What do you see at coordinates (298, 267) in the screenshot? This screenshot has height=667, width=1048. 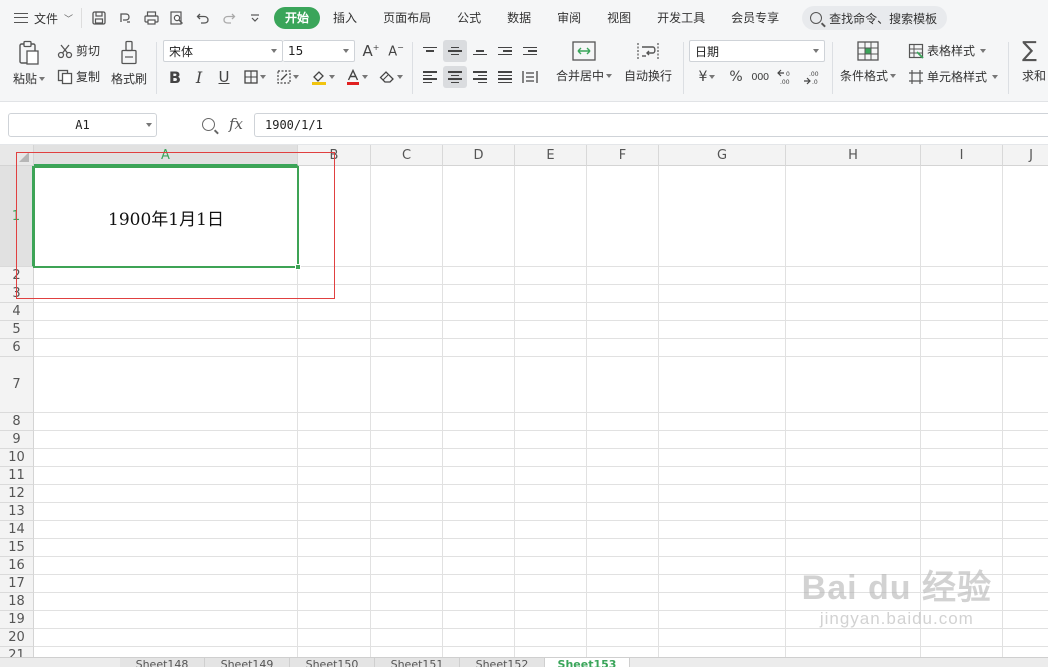 I see `fill-handle` at bounding box center [298, 267].